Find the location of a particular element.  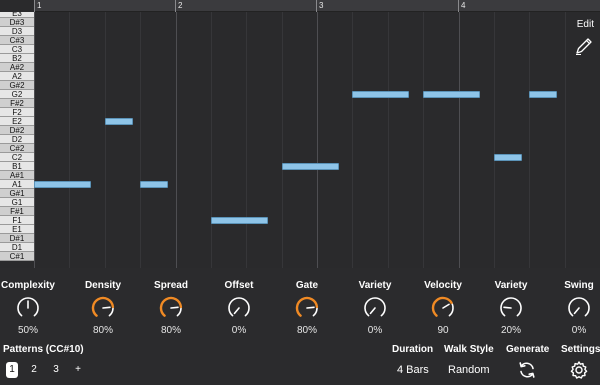

piano-key: D3 is located at coordinates (17, 31).